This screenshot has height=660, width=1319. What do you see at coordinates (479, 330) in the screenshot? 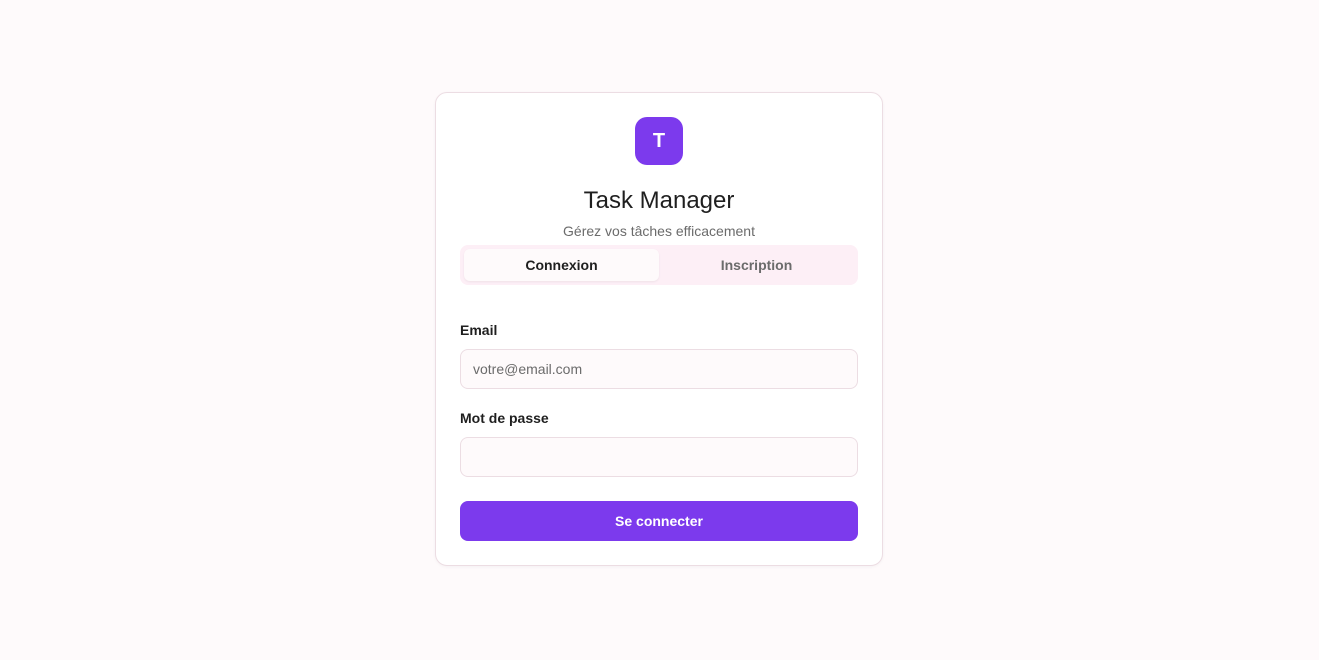
I see `email-label: Email` at bounding box center [479, 330].